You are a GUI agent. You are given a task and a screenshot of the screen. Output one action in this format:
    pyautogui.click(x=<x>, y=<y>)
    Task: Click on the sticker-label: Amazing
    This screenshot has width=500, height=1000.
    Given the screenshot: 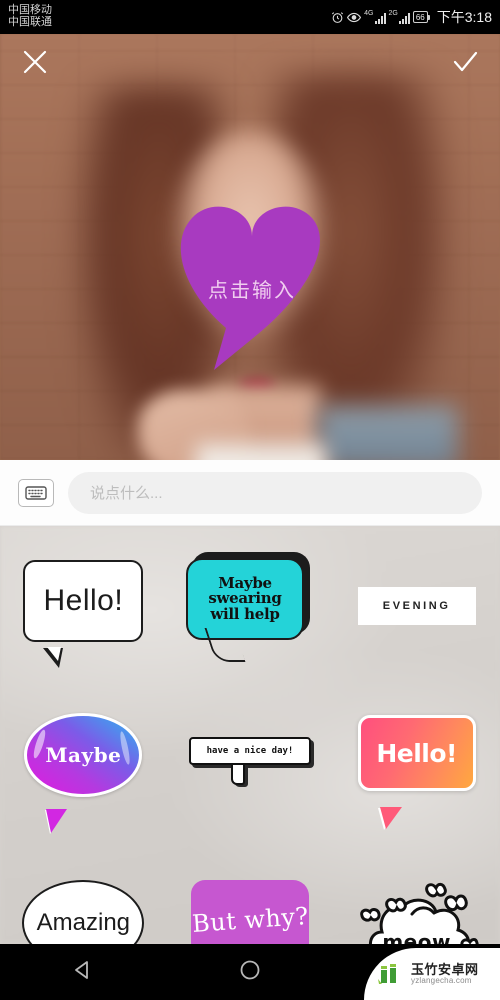 What is the action you would take?
    pyautogui.click(x=83, y=922)
    